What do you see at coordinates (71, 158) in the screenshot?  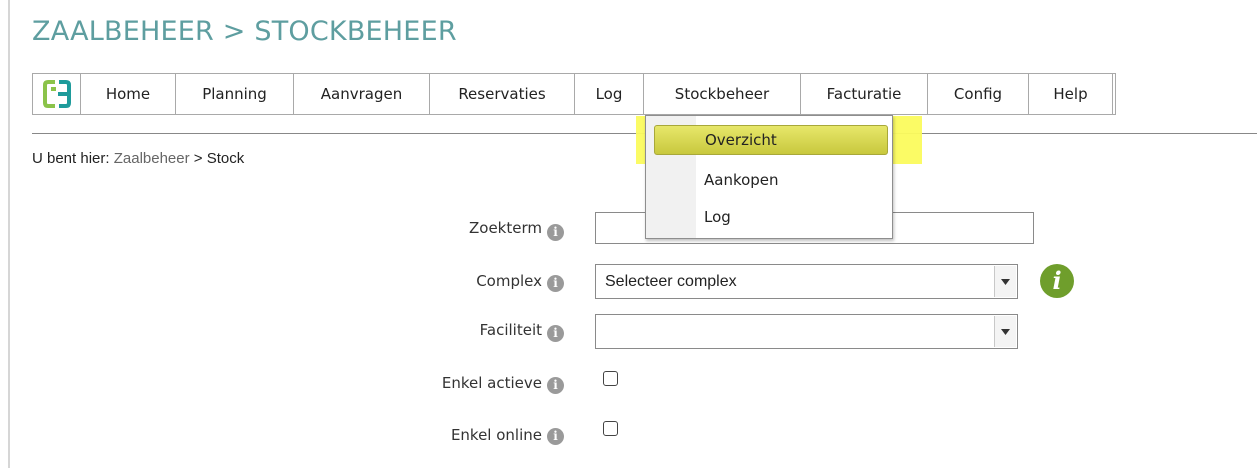 I see `breadcrumb-prefix: U bent hier:` at bounding box center [71, 158].